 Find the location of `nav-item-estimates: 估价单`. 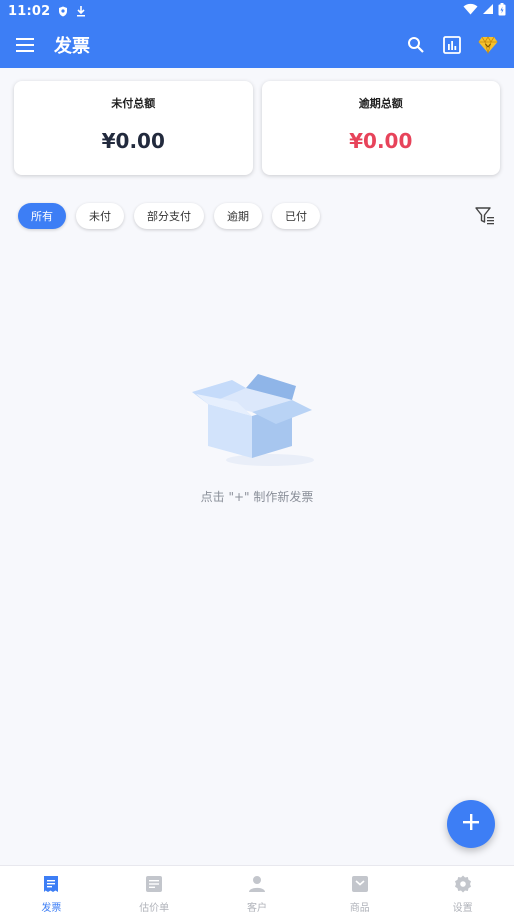

nav-item-estimates: 估价单 is located at coordinates (154, 890).